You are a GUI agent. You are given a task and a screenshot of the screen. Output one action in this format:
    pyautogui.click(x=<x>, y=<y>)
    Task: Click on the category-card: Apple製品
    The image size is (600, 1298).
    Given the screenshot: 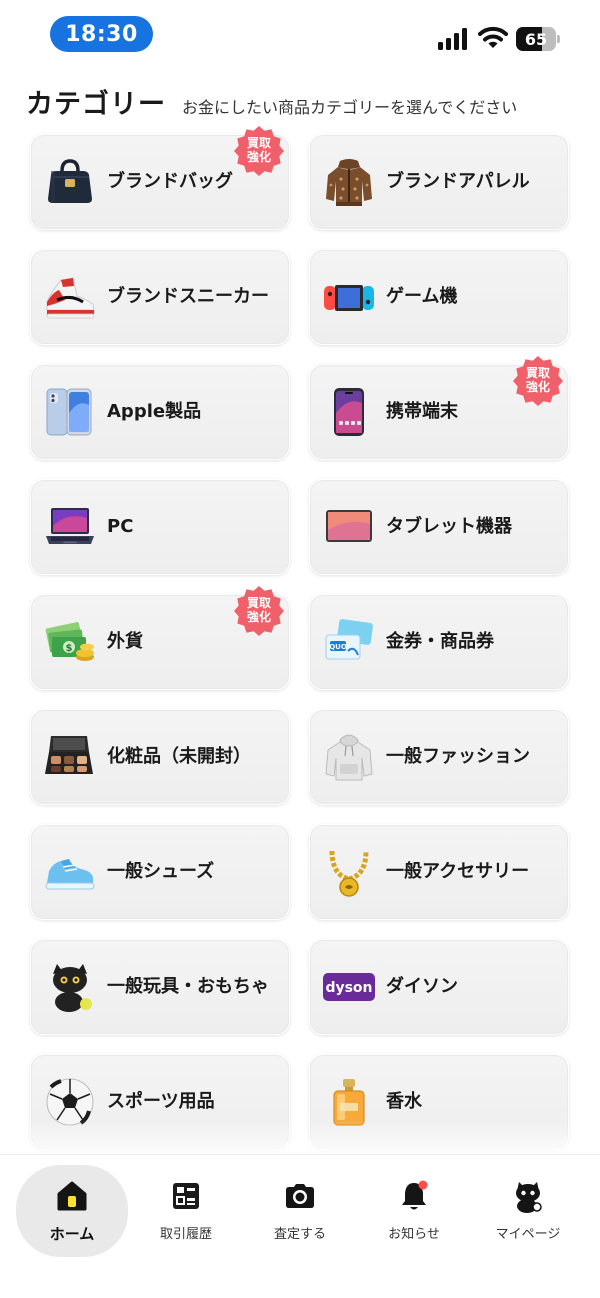 What is the action you would take?
    pyautogui.click(x=160, y=412)
    